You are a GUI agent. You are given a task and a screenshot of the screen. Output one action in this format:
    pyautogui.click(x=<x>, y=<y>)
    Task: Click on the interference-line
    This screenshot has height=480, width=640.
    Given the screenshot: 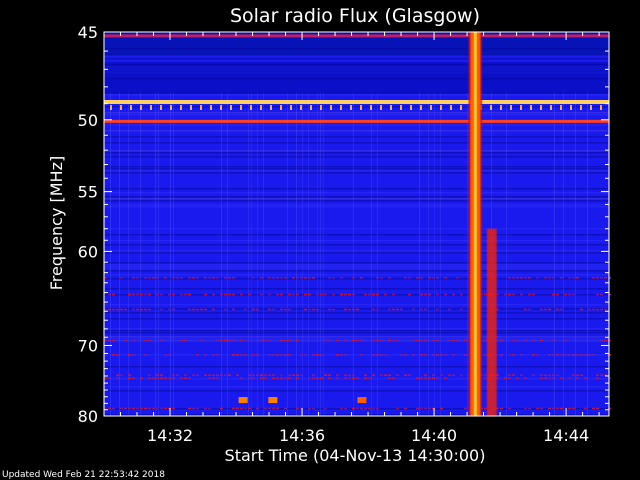 What is the action you would take?
    pyautogui.click(x=357, y=340)
    